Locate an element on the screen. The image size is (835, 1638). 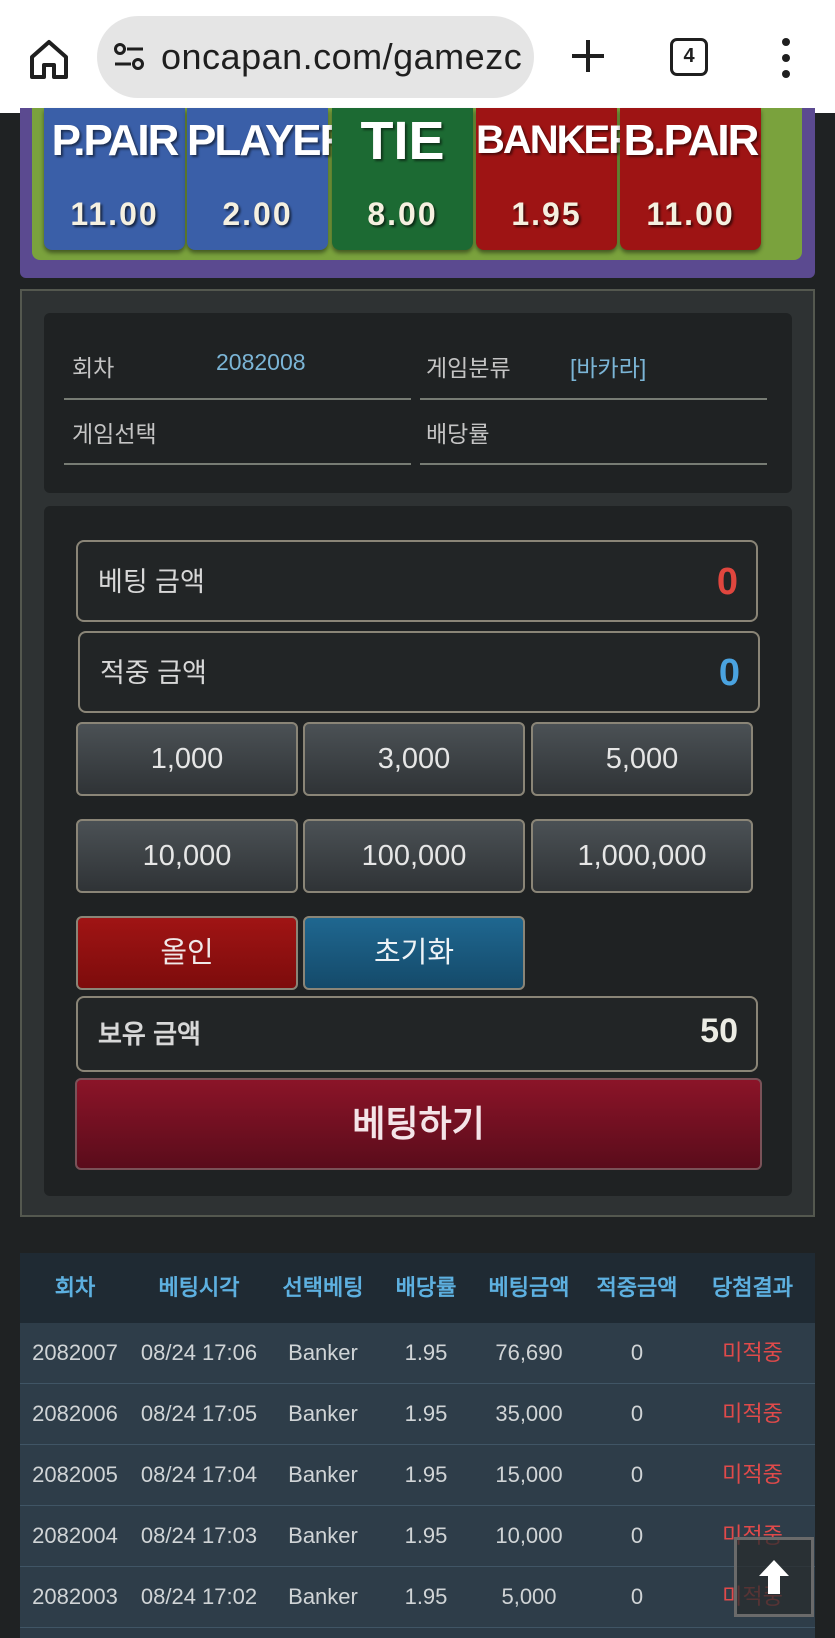
row-bet-time: 08/24 17:05 is located at coordinates (199, 1413).